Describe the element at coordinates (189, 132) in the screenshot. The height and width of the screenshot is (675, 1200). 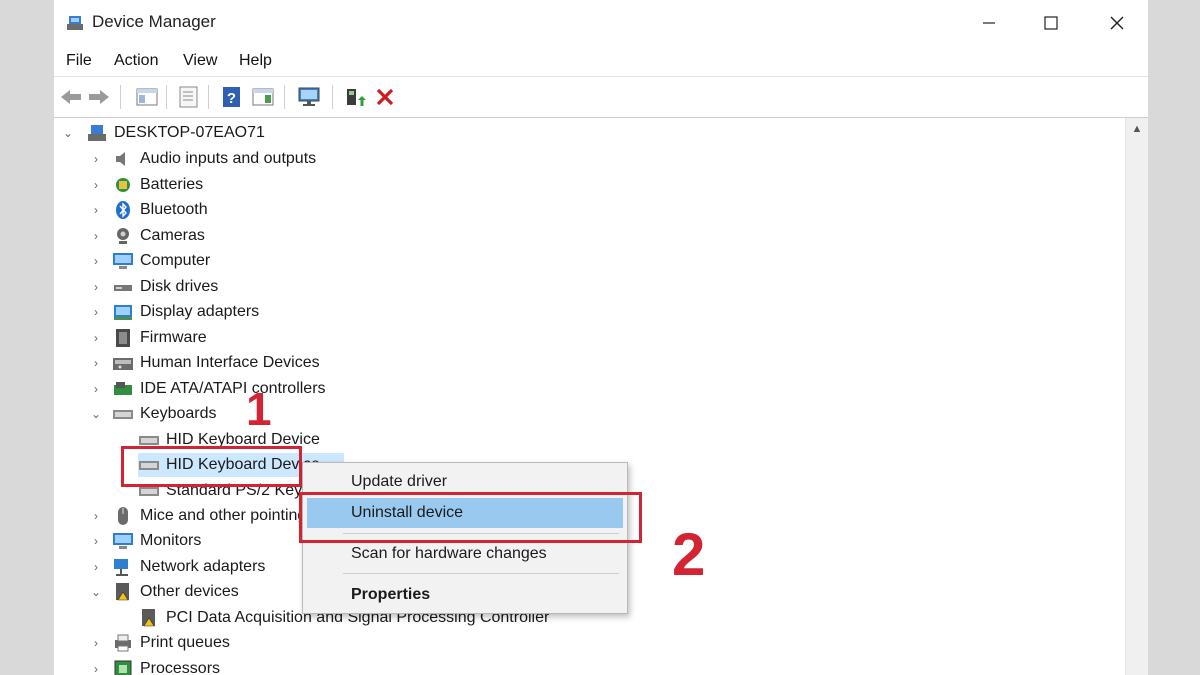
I see `root-label: DESKTOP-07EAO71` at that location.